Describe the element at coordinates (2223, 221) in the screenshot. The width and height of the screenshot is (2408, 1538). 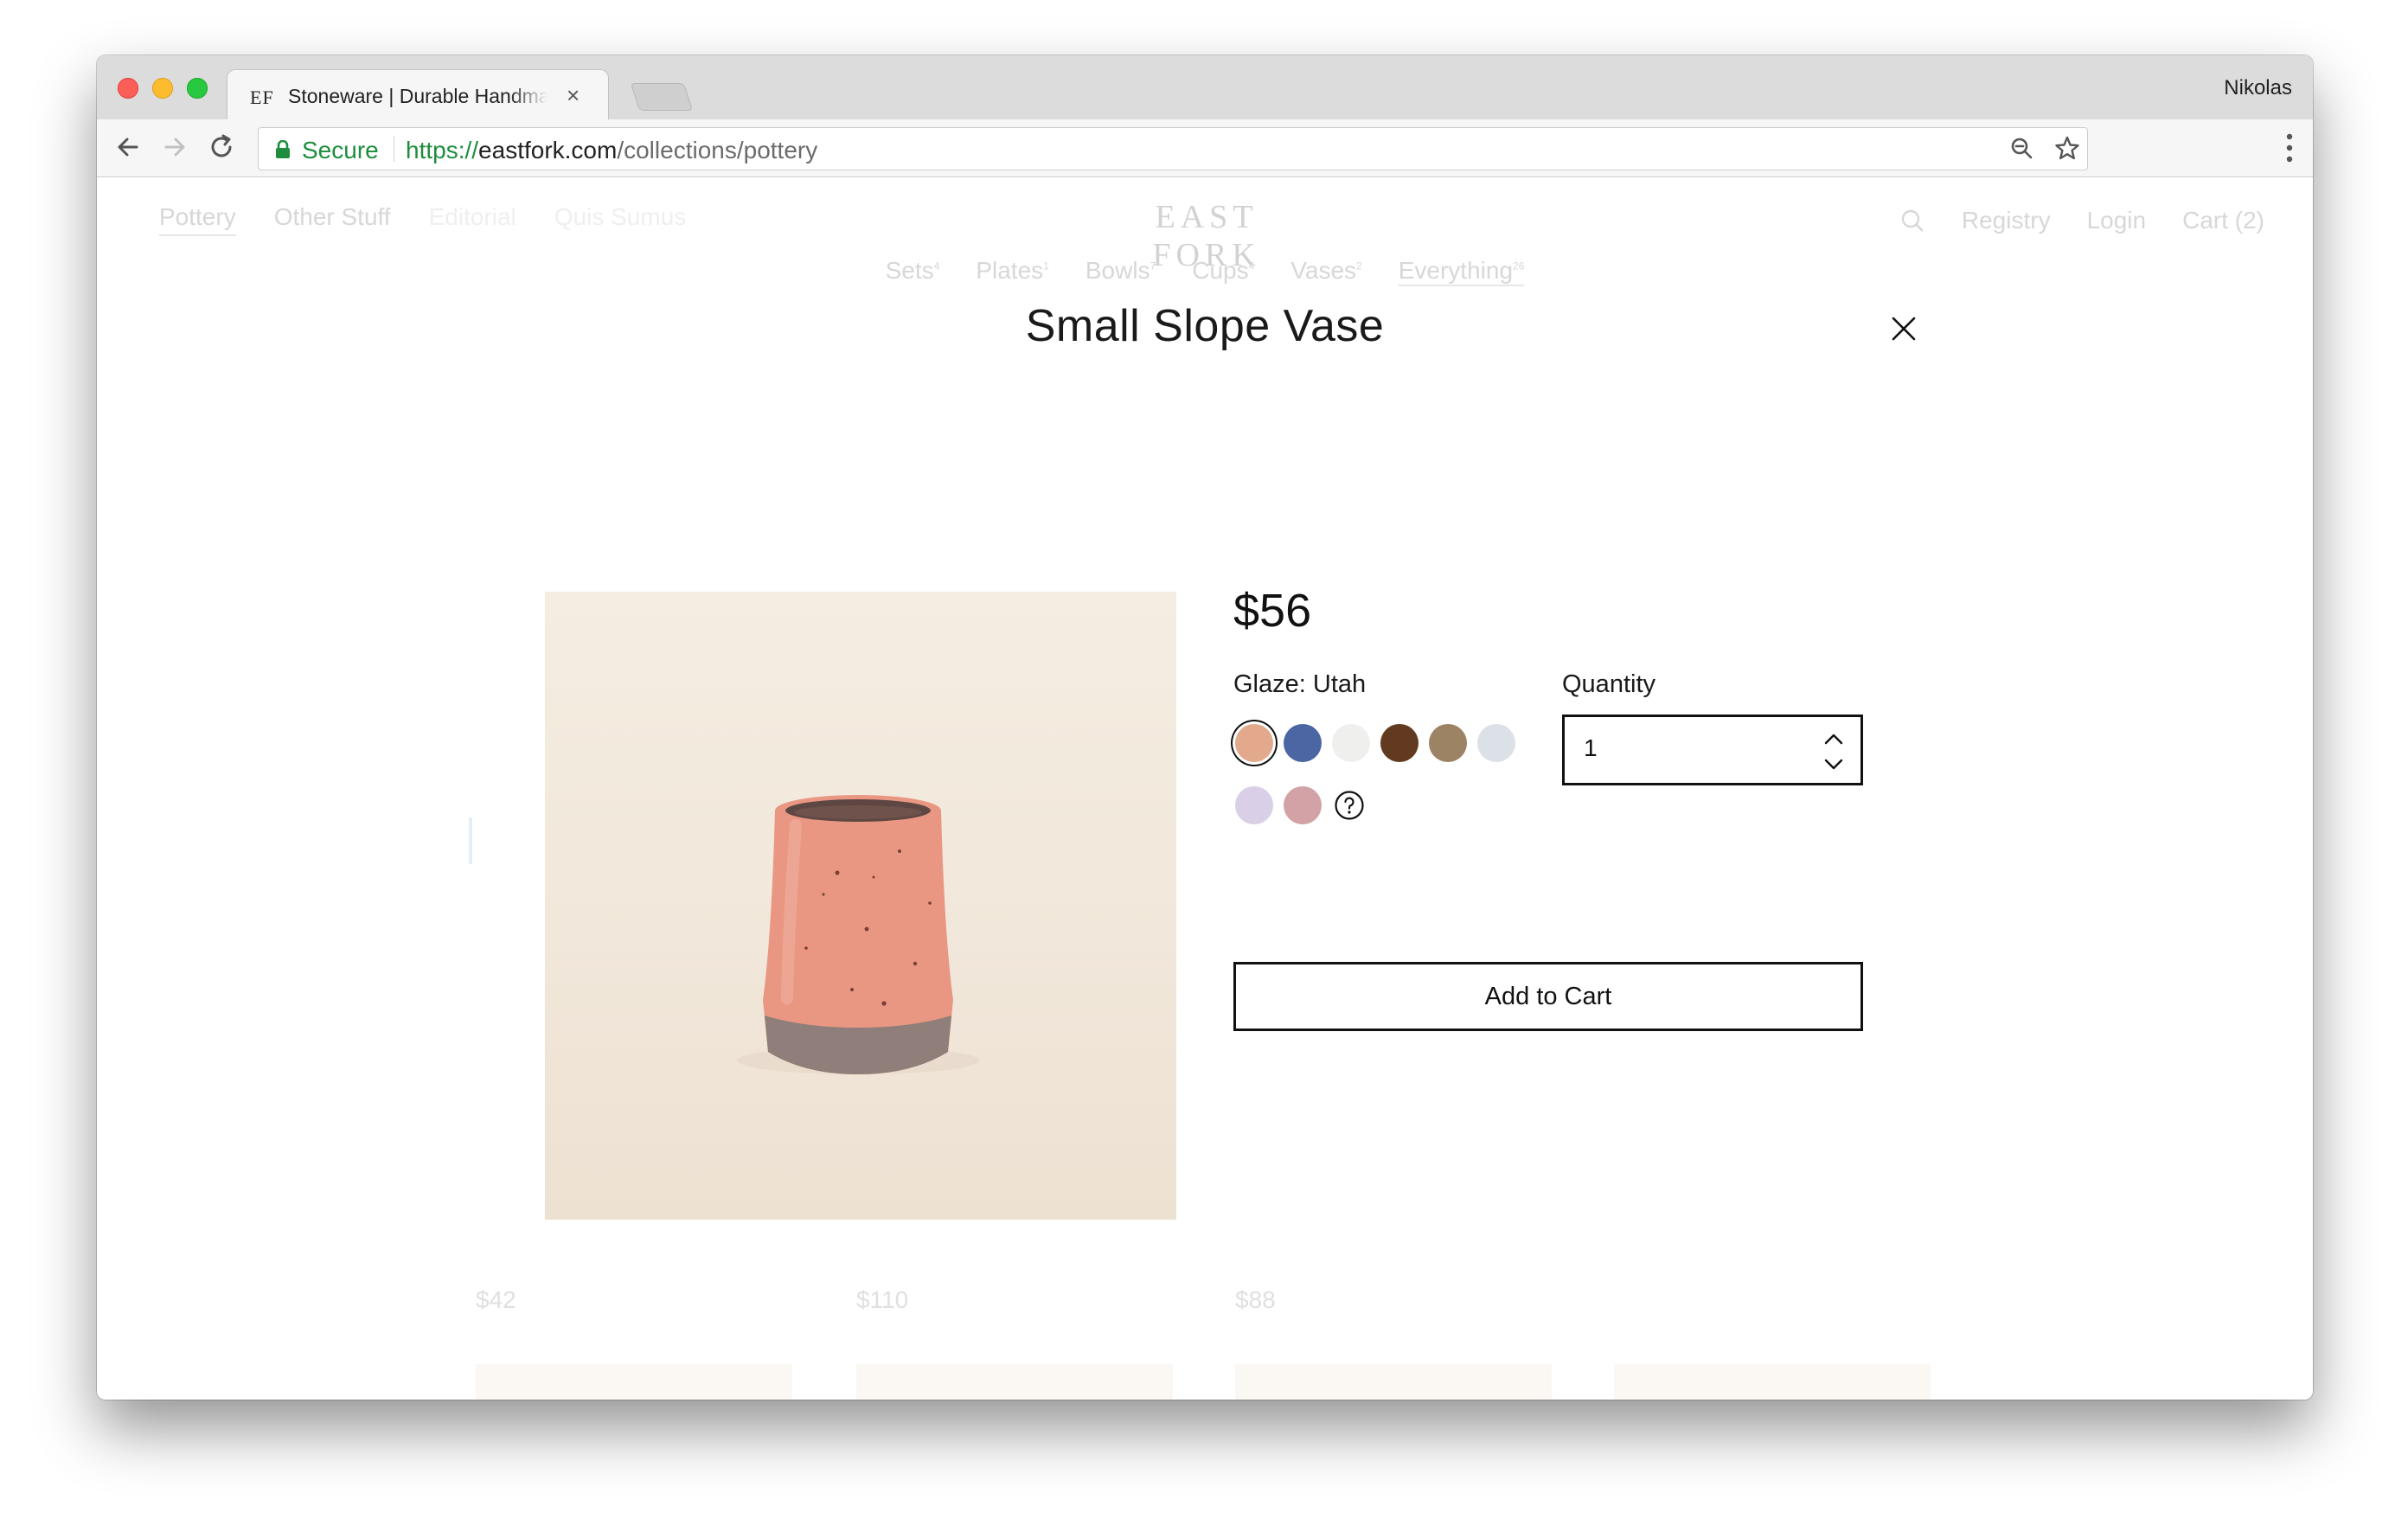
I see `nav-item-cart: Cart (2)` at that location.